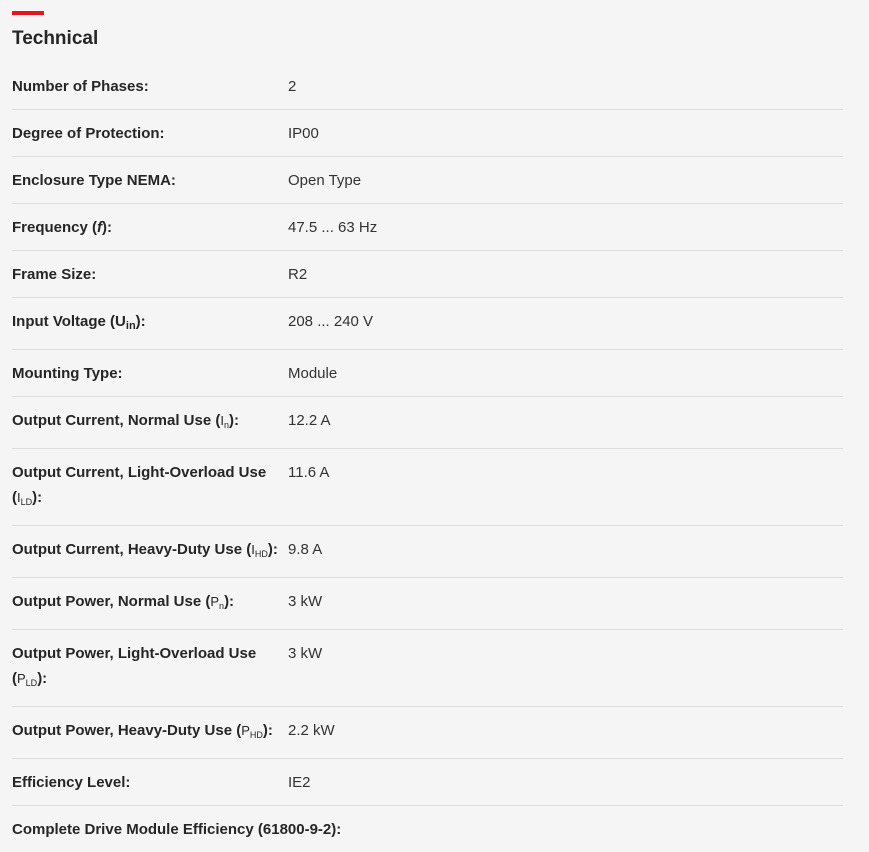  I want to click on spec-label: Output Power, Normal Use (Pn):, so click(123, 602).